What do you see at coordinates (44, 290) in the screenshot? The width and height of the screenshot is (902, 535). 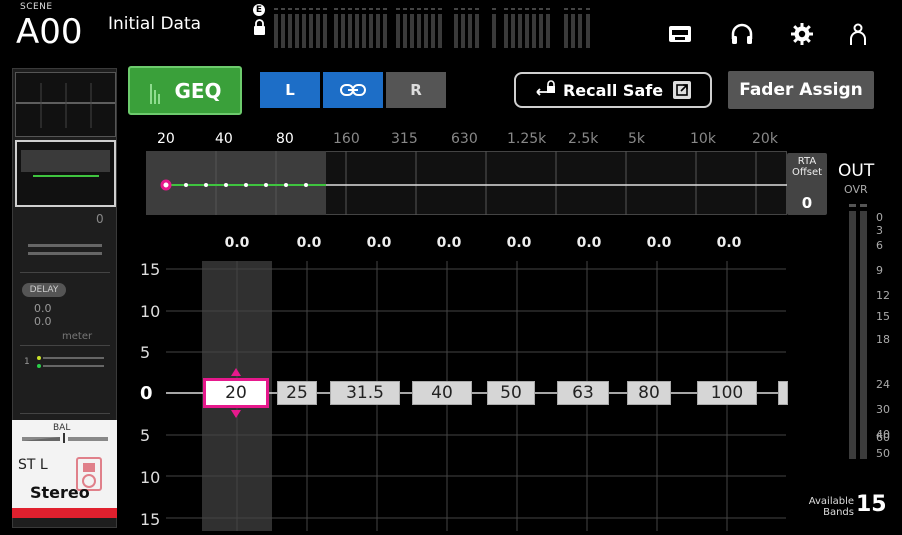 I see `delay-badge: DELAY` at bounding box center [44, 290].